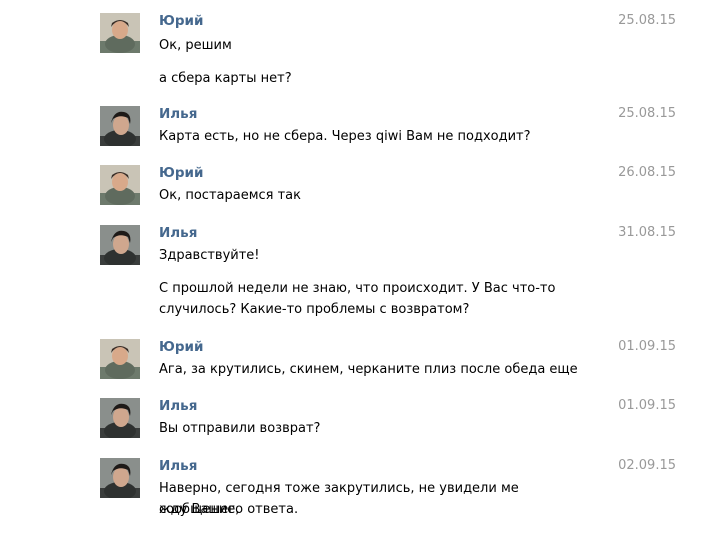  What do you see at coordinates (195, 45) in the screenshot?
I see `message-text: Ок, решим` at bounding box center [195, 45].